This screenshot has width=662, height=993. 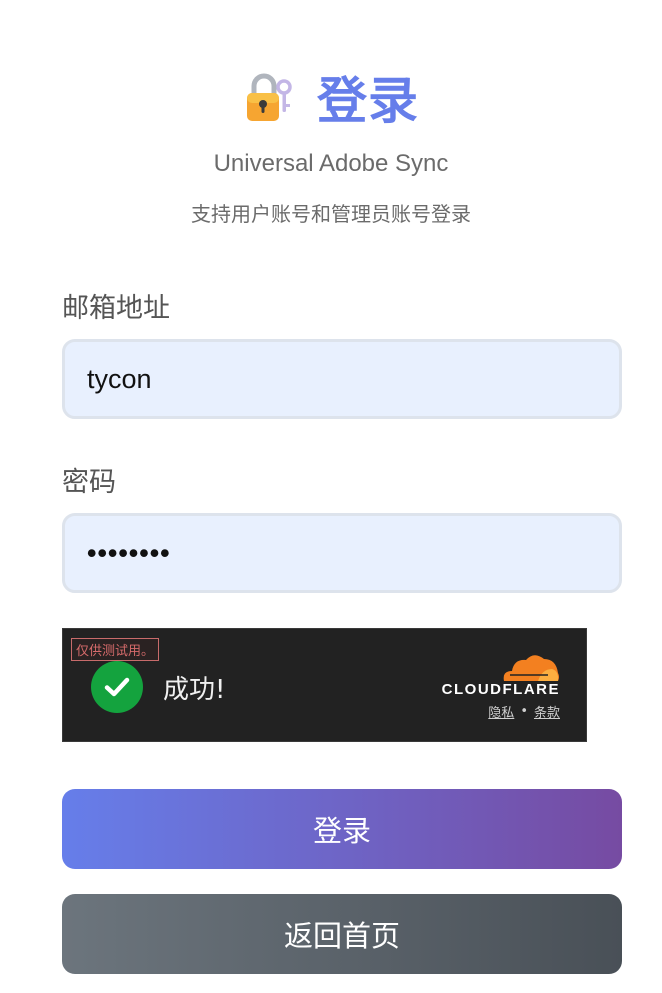 I want to click on lock-key-icon, so click(x=269, y=97).